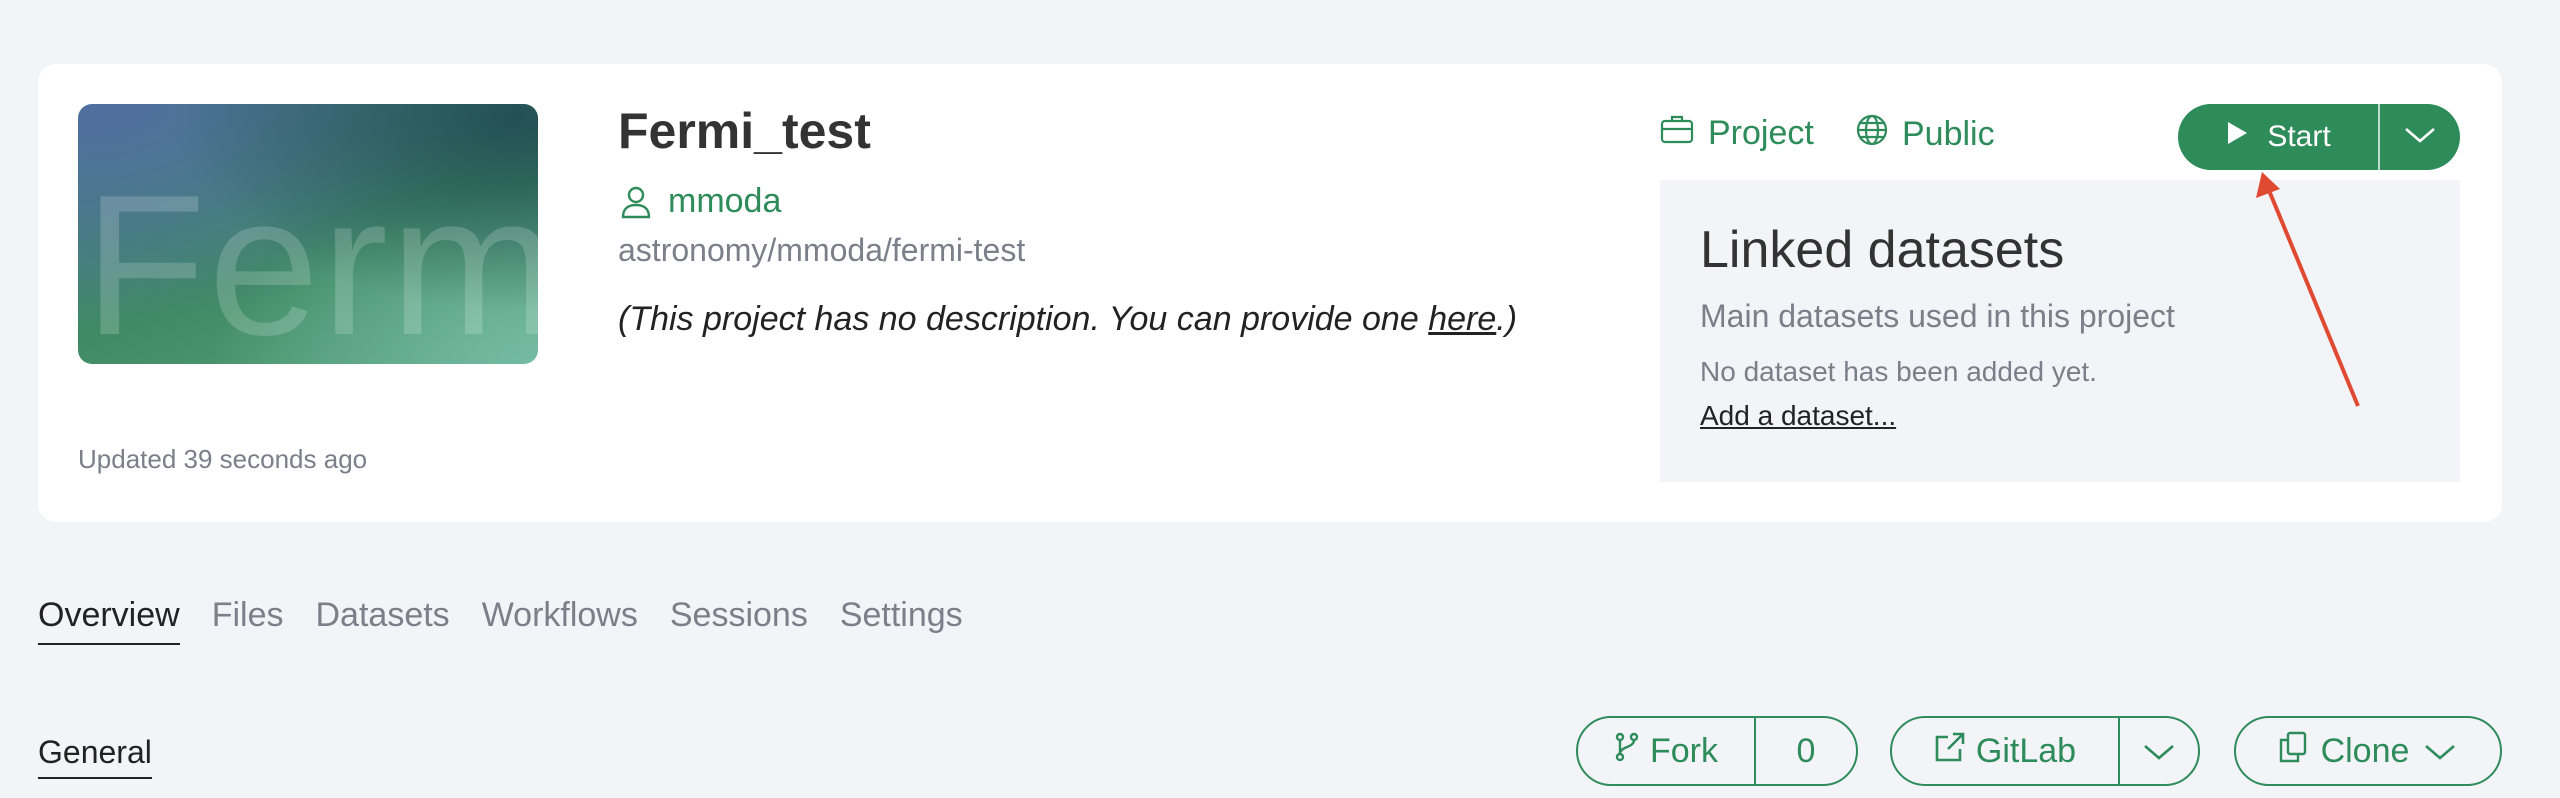 The image size is (2560, 798). I want to click on briefcase-icon, so click(1677, 133).